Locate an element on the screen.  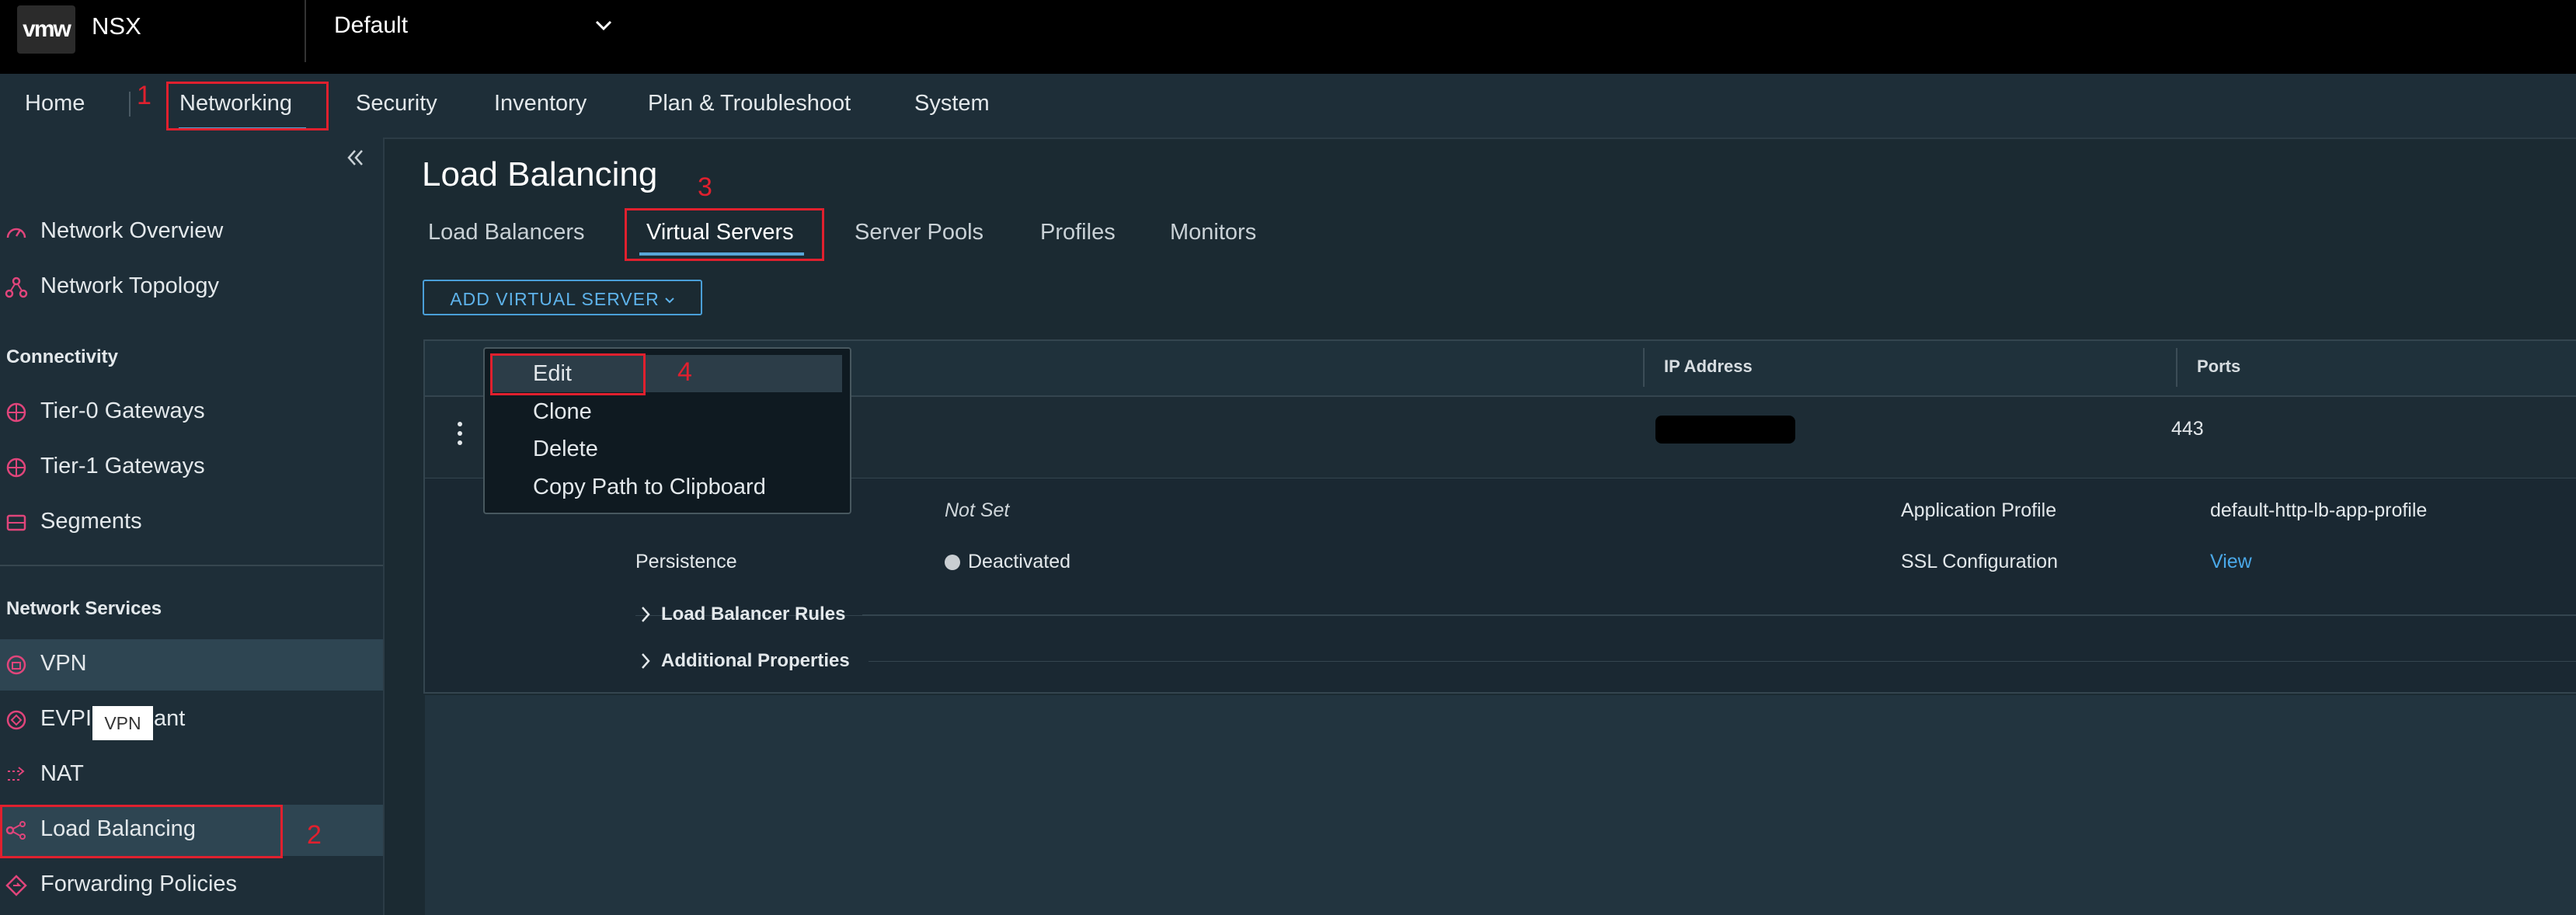
sidebar-item-label: ant is located at coordinates (170, 718).